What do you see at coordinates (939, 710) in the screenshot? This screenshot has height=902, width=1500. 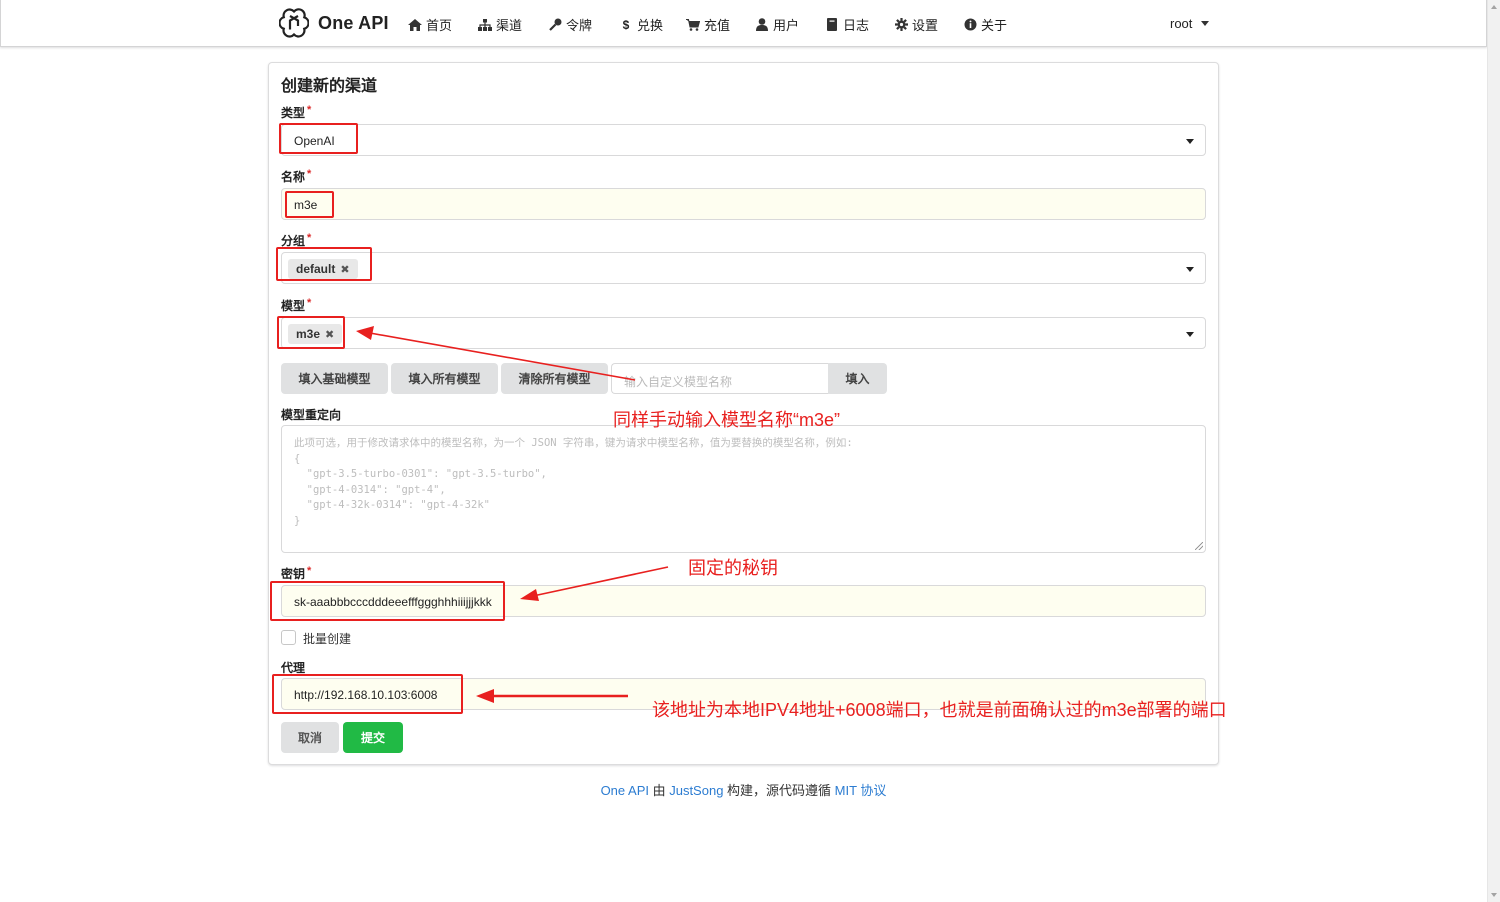 I see `annotation-proxy-note: 该地址为本地IPV4地址+6008端口，也就是前面确认过的m3e部署的端口` at bounding box center [939, 710].